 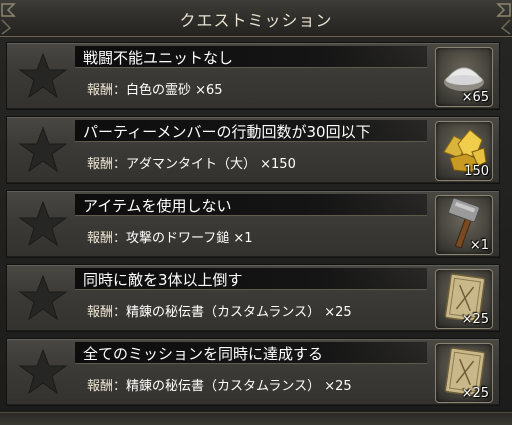 What do you see at coordinates (157, 206) in the screenshot?
I see `mission-title: アイテムを使用しない` at bounding box center [157, 206].